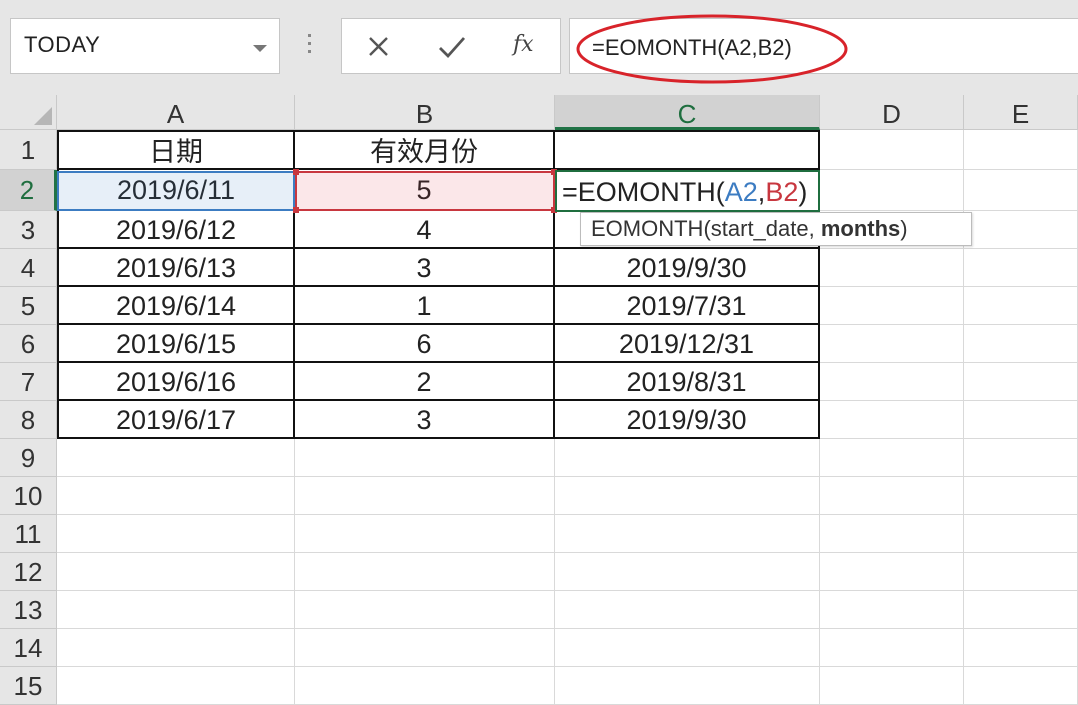 This screenshot has width=1078, height=705. Describe the element at coordinates (1021, 420) in the screenshot. I see `cell-e8` at that location.